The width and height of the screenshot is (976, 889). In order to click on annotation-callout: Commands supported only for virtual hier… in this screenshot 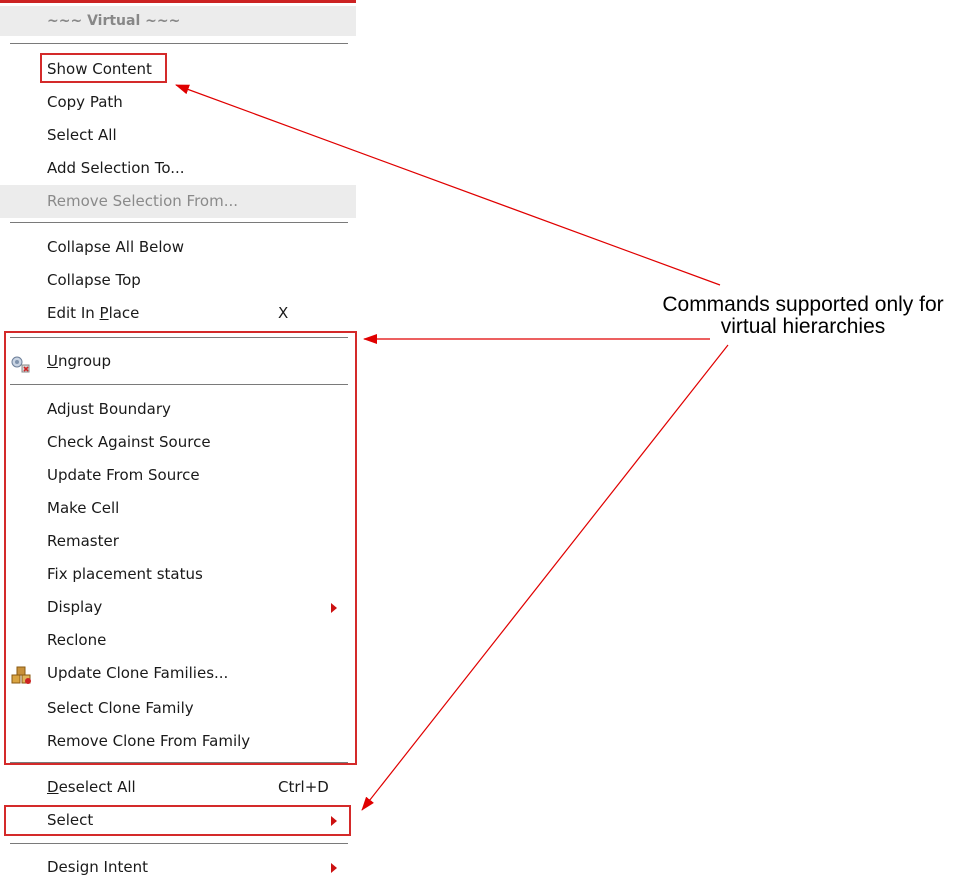, I will do `click(803, 316)`.